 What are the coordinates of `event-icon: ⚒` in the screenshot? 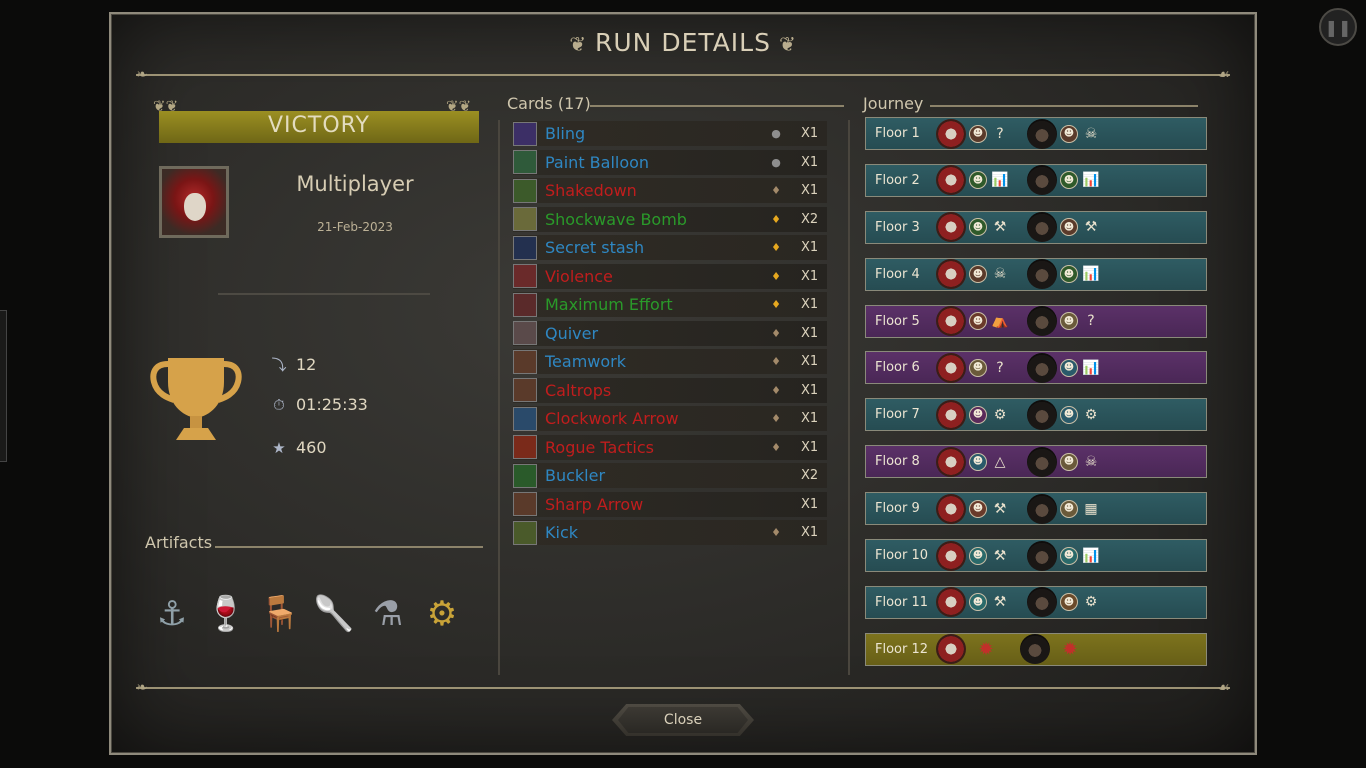 It's located at (1000, 227).